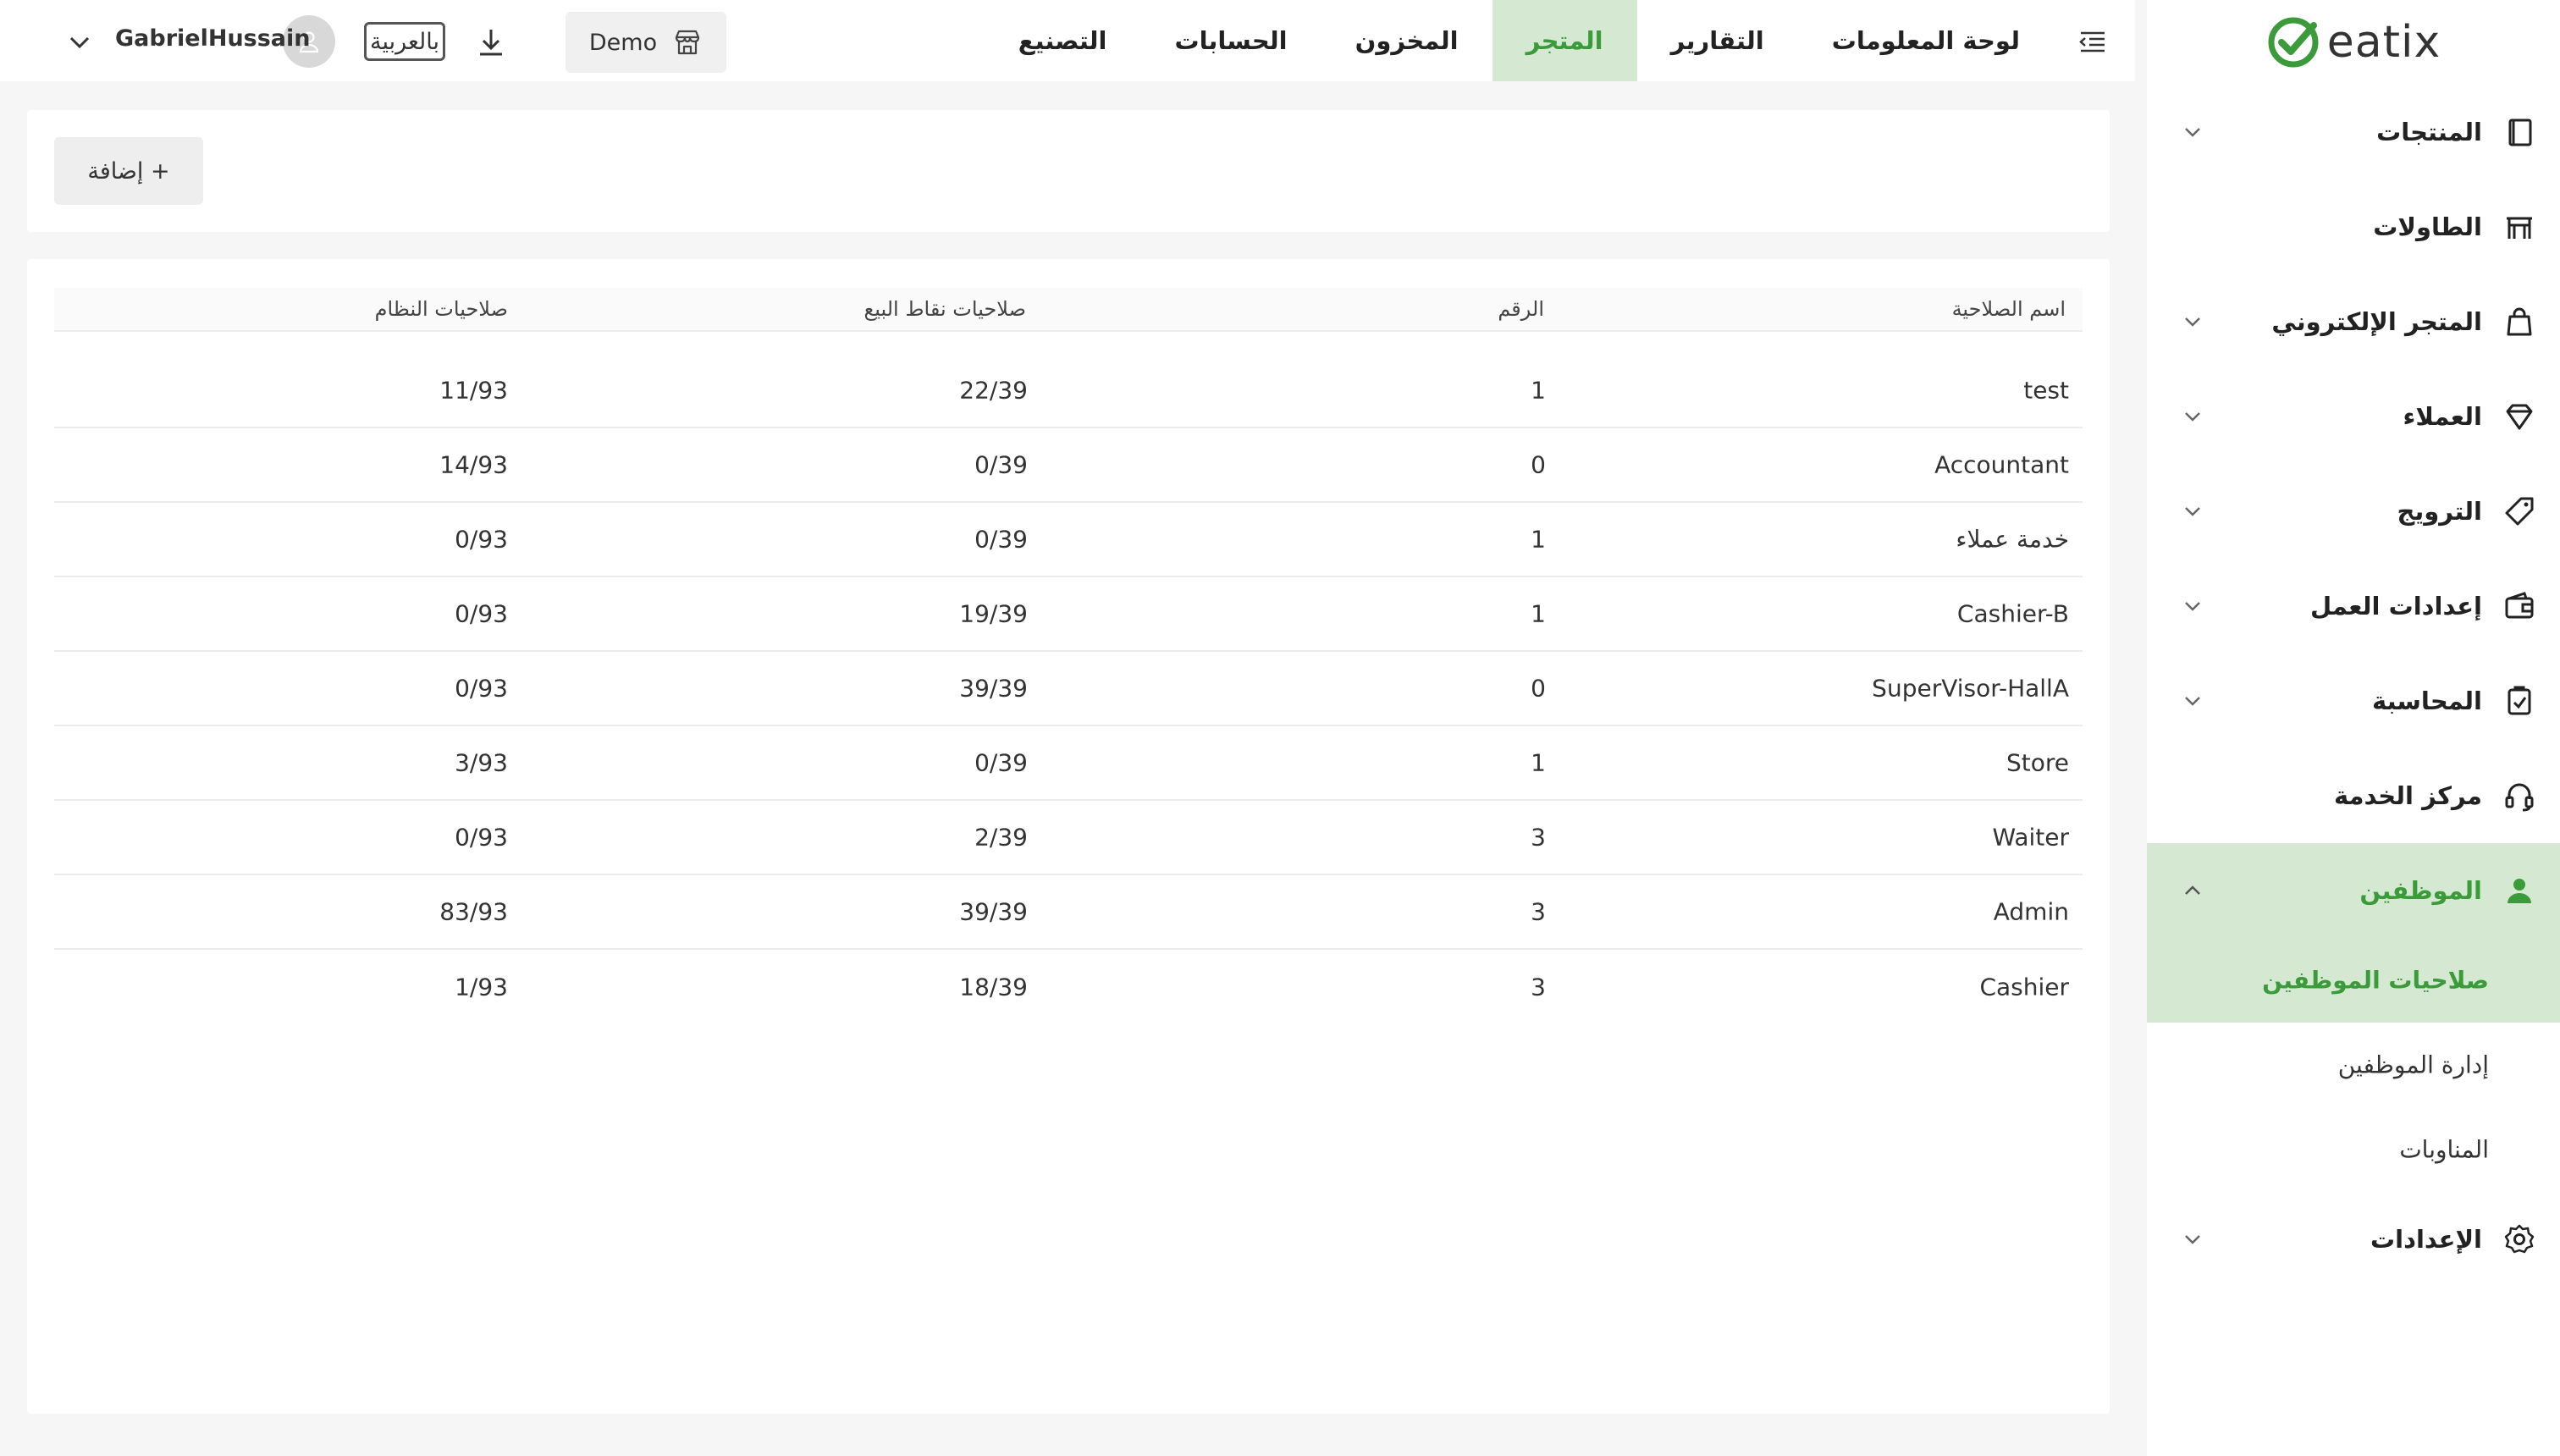 This screenshot has height=1456, width=2560. I want to click on sidebar-item-label: الطاولات, so click(2427, 227).